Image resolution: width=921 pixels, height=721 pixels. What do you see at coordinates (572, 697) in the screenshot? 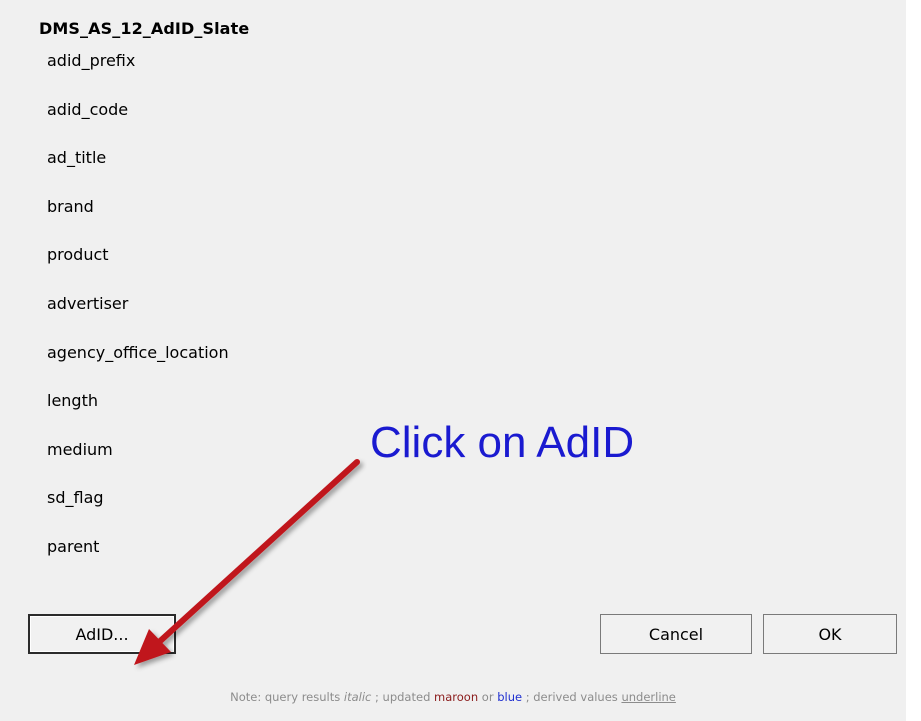
I see `note-part4: ; derived values` at bounding box center [572, 697].